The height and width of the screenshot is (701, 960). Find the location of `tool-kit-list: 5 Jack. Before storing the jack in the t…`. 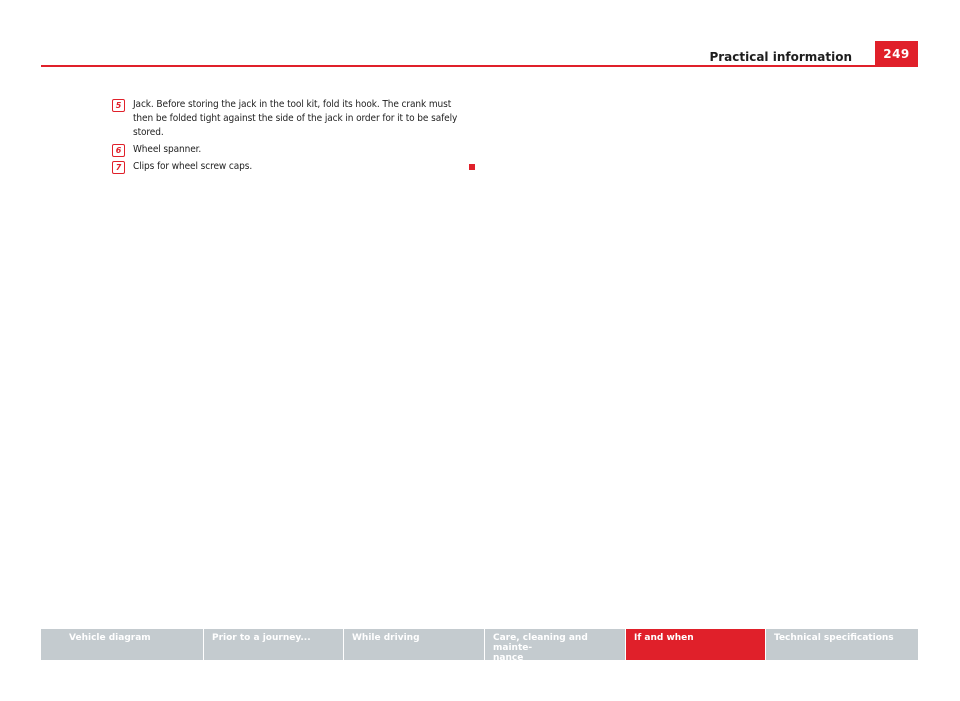

tool-kit-list: 5 Jack. Before storing the jack in the t… is located at coordinates (292, 137).